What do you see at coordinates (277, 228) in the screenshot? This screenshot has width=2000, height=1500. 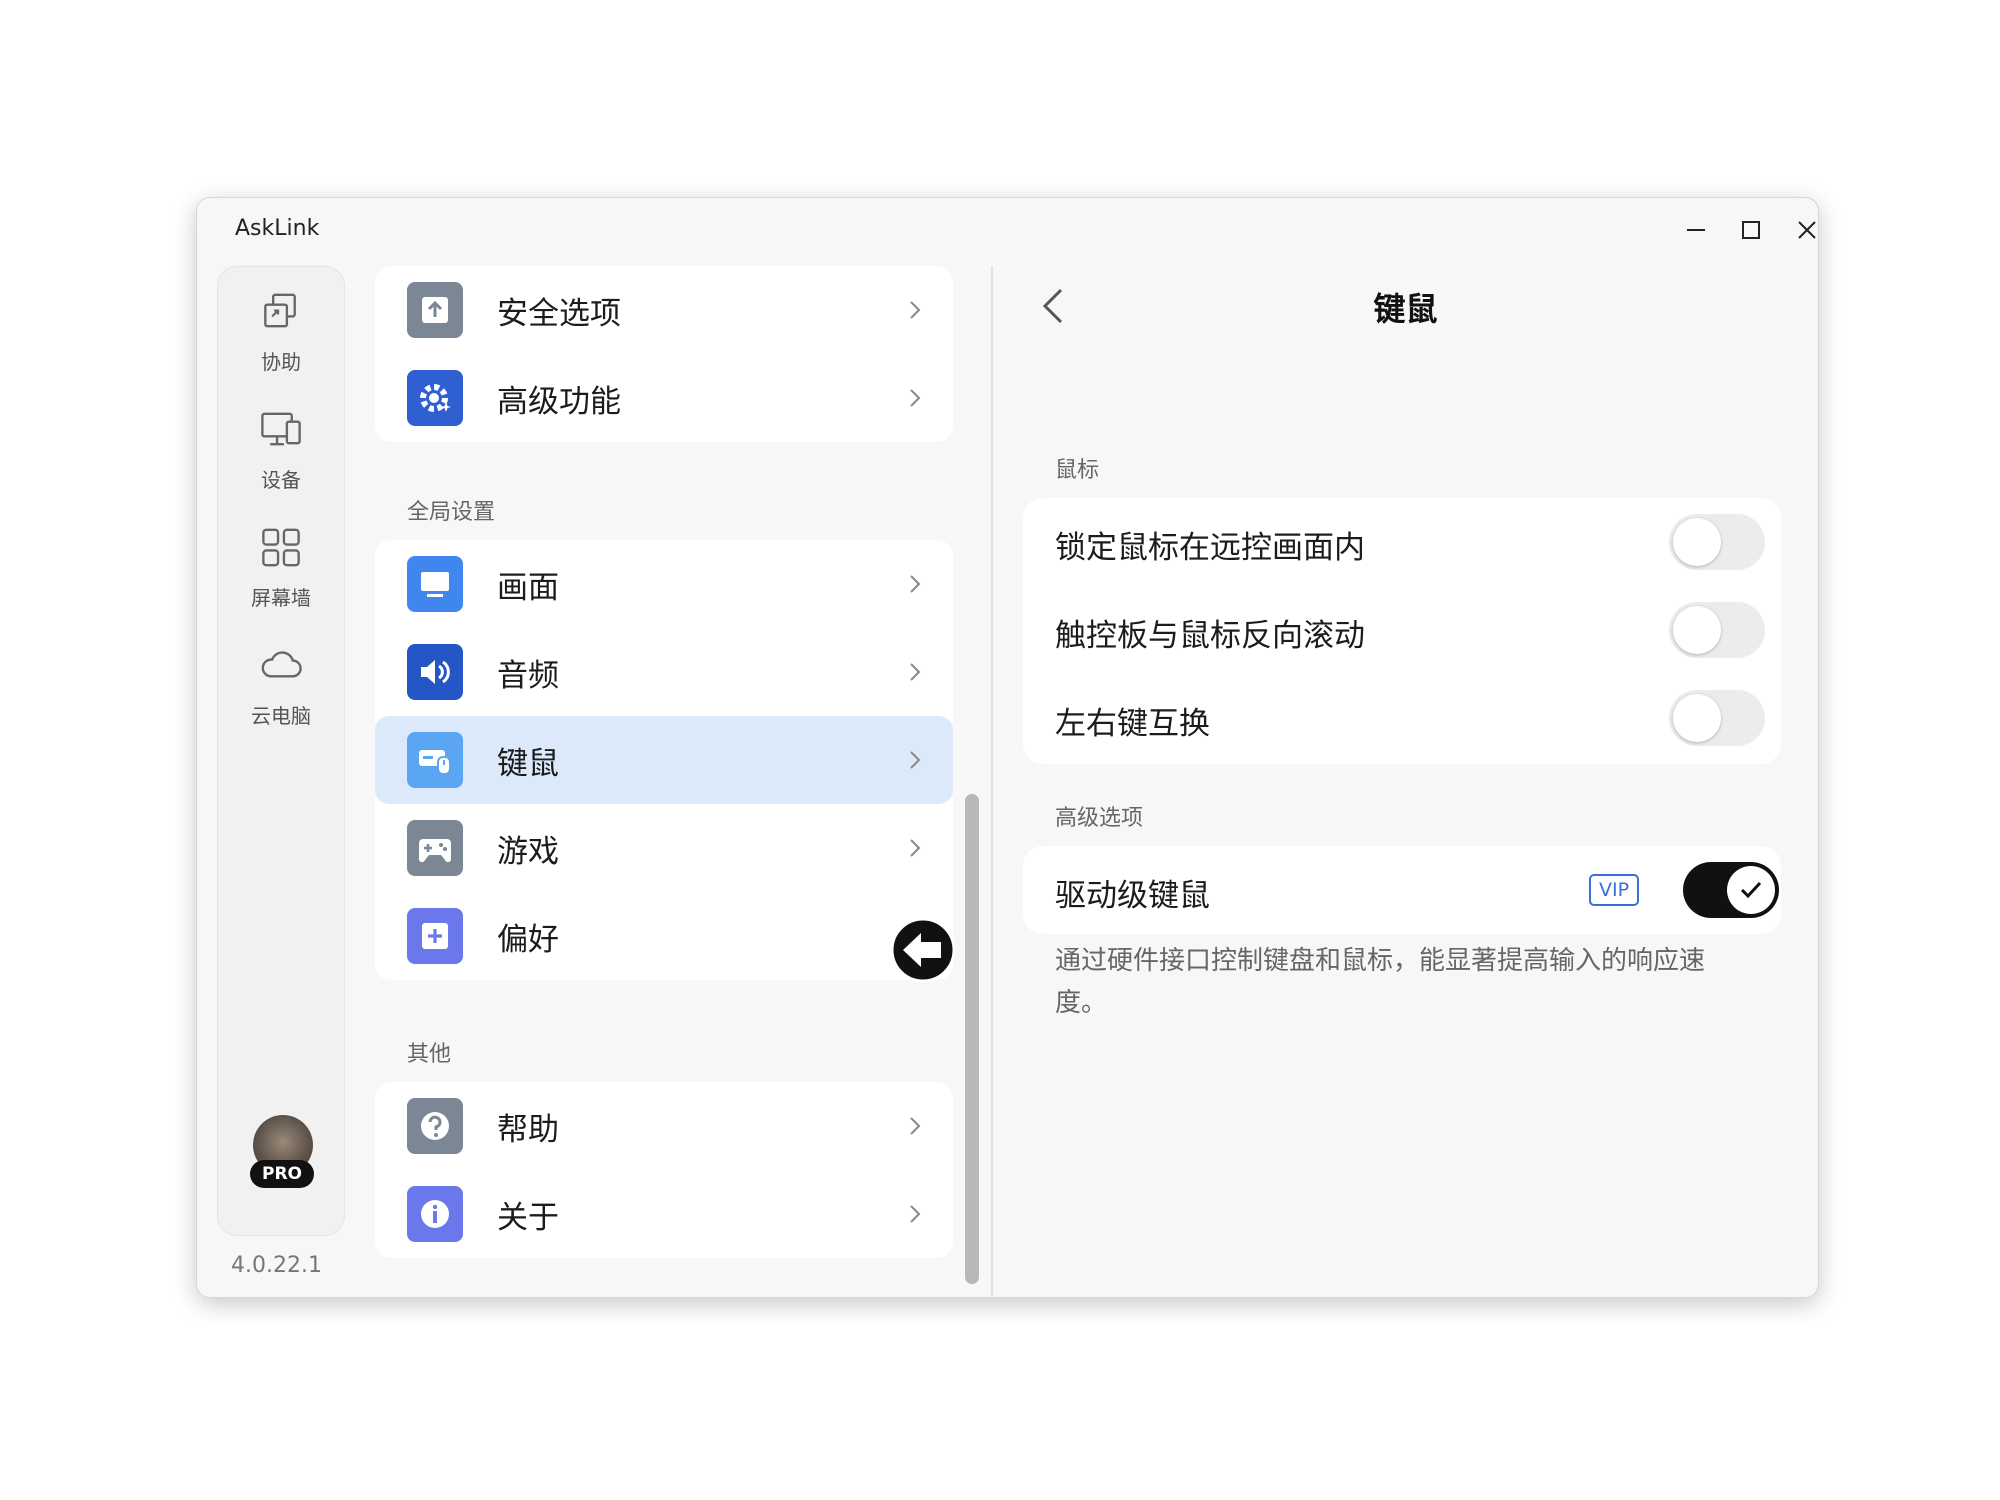 I see `app-title: AskLink` at bounding box center [277, 228].